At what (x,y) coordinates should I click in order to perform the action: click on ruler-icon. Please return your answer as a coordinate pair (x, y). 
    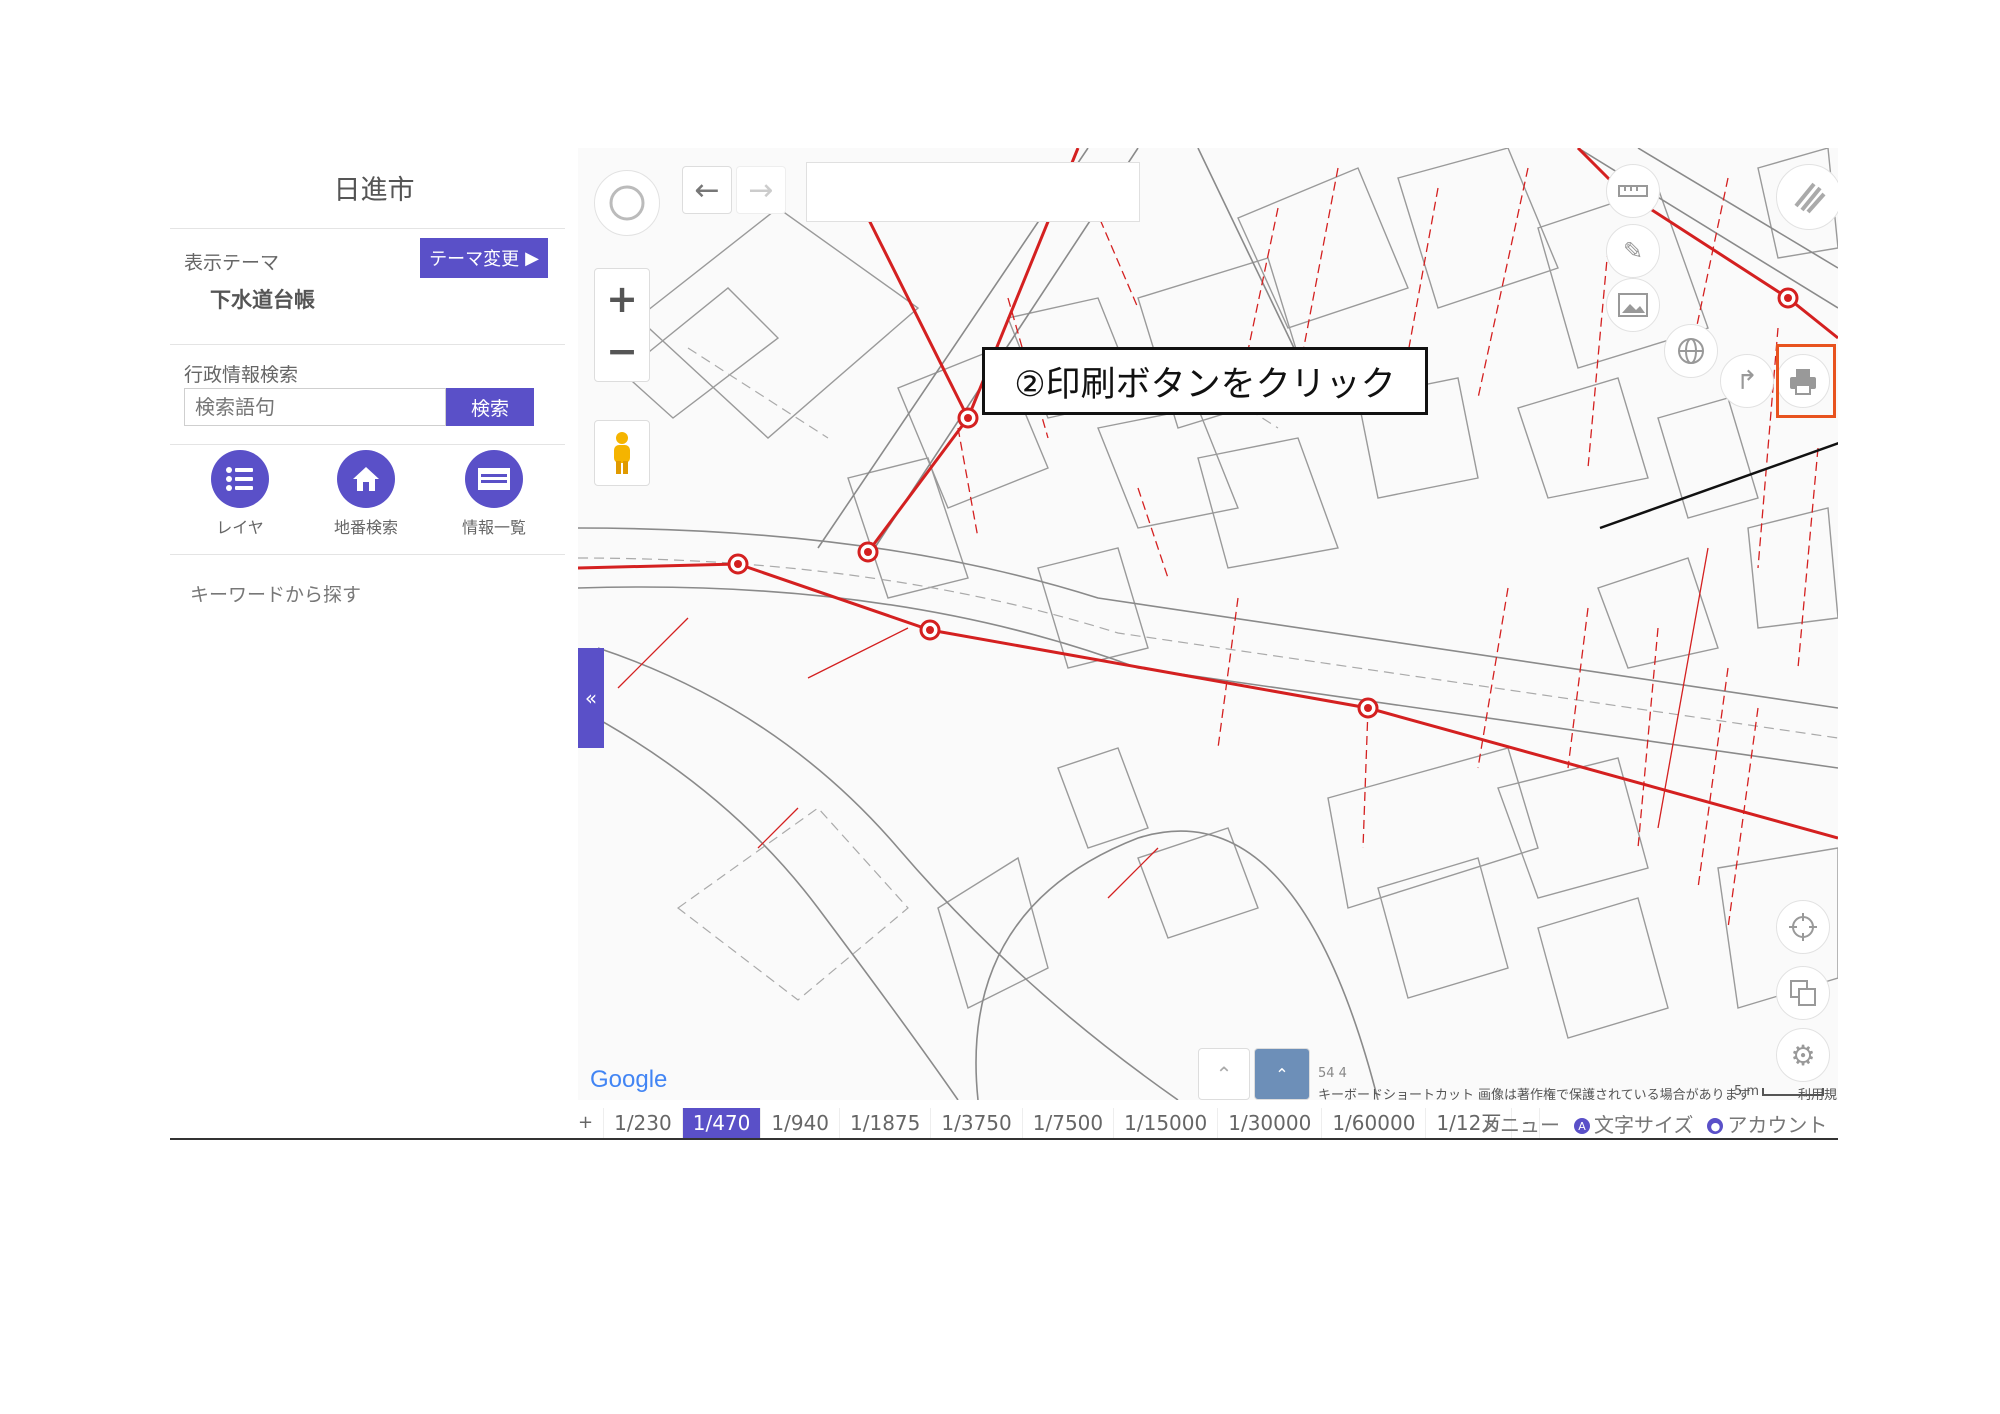
    Looking at the image, I should click on (1633, 191).